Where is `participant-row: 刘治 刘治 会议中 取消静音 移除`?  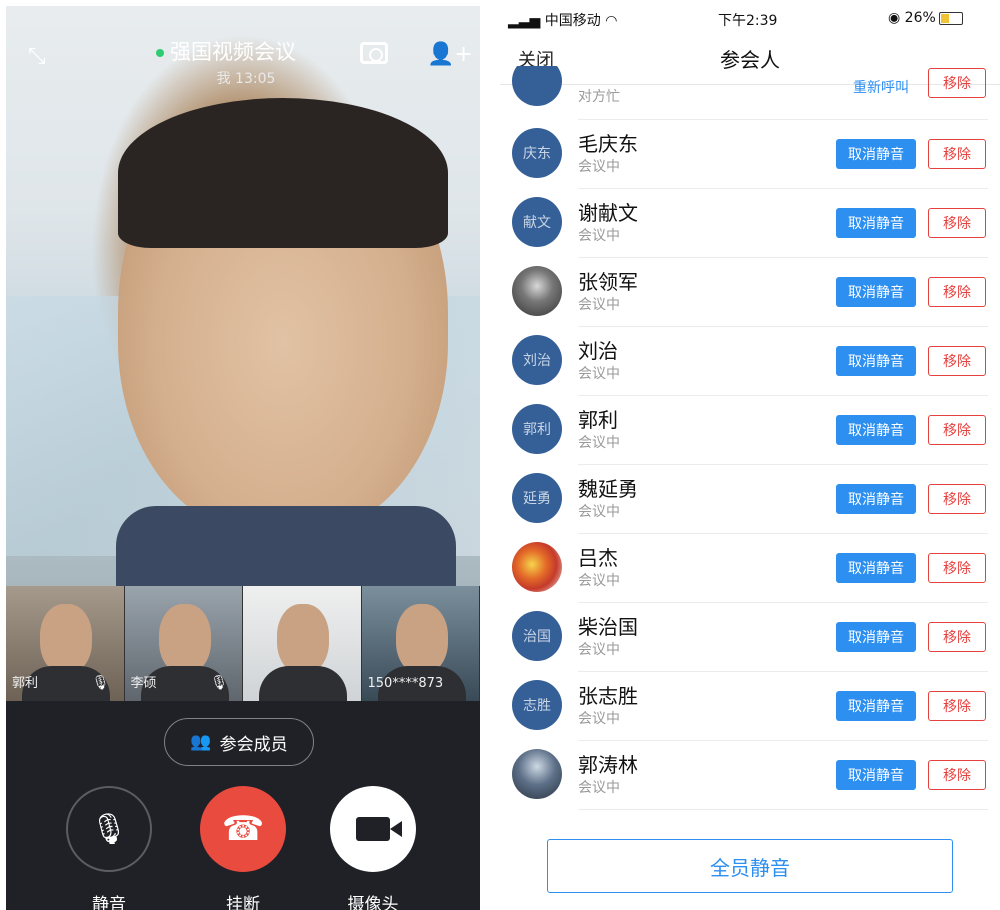
participant-row: 刘治 刘治 会议中 取消静音 移除 is located at coordinates (750, 361).